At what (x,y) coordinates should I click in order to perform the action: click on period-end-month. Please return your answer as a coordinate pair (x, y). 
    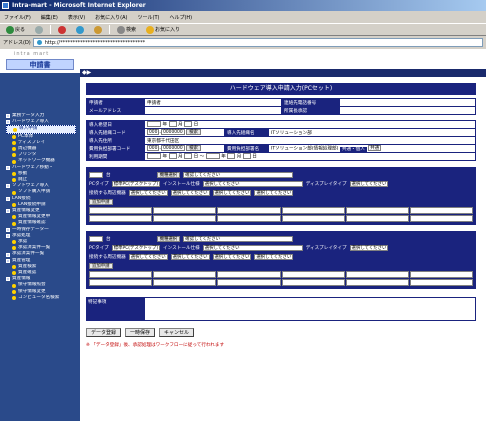
    Looking at the image, I should click on (231, 156).